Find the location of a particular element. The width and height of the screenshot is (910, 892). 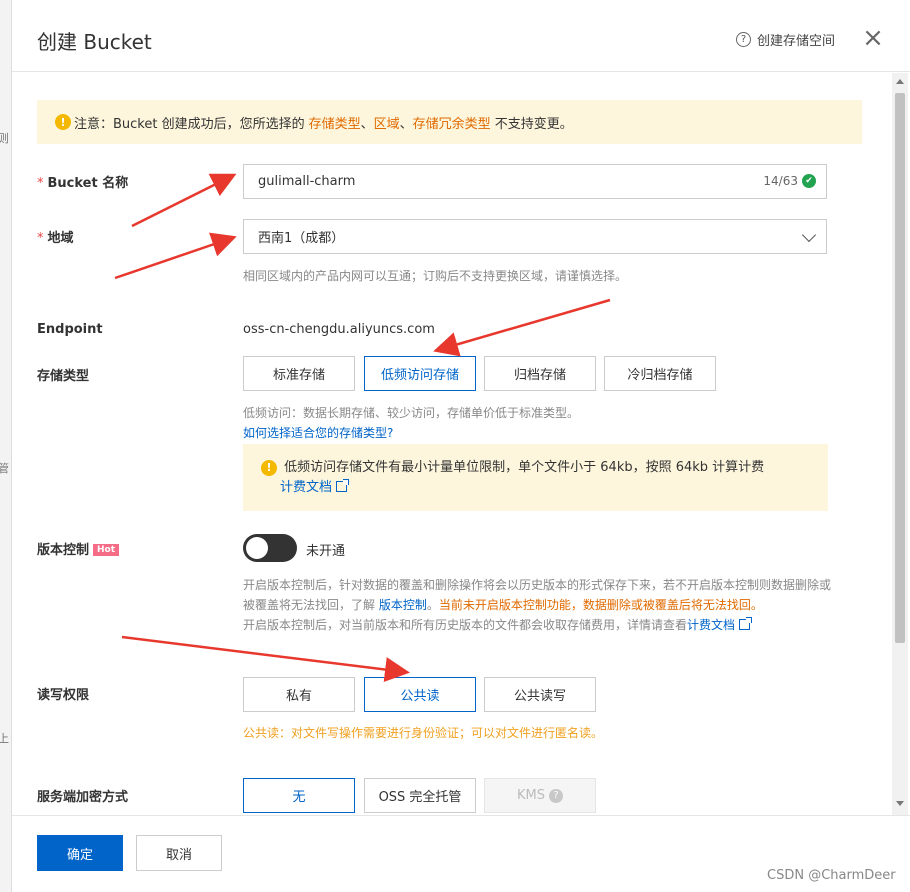

encryption-option-kms: KMS? is located at coordinates (540, 795).